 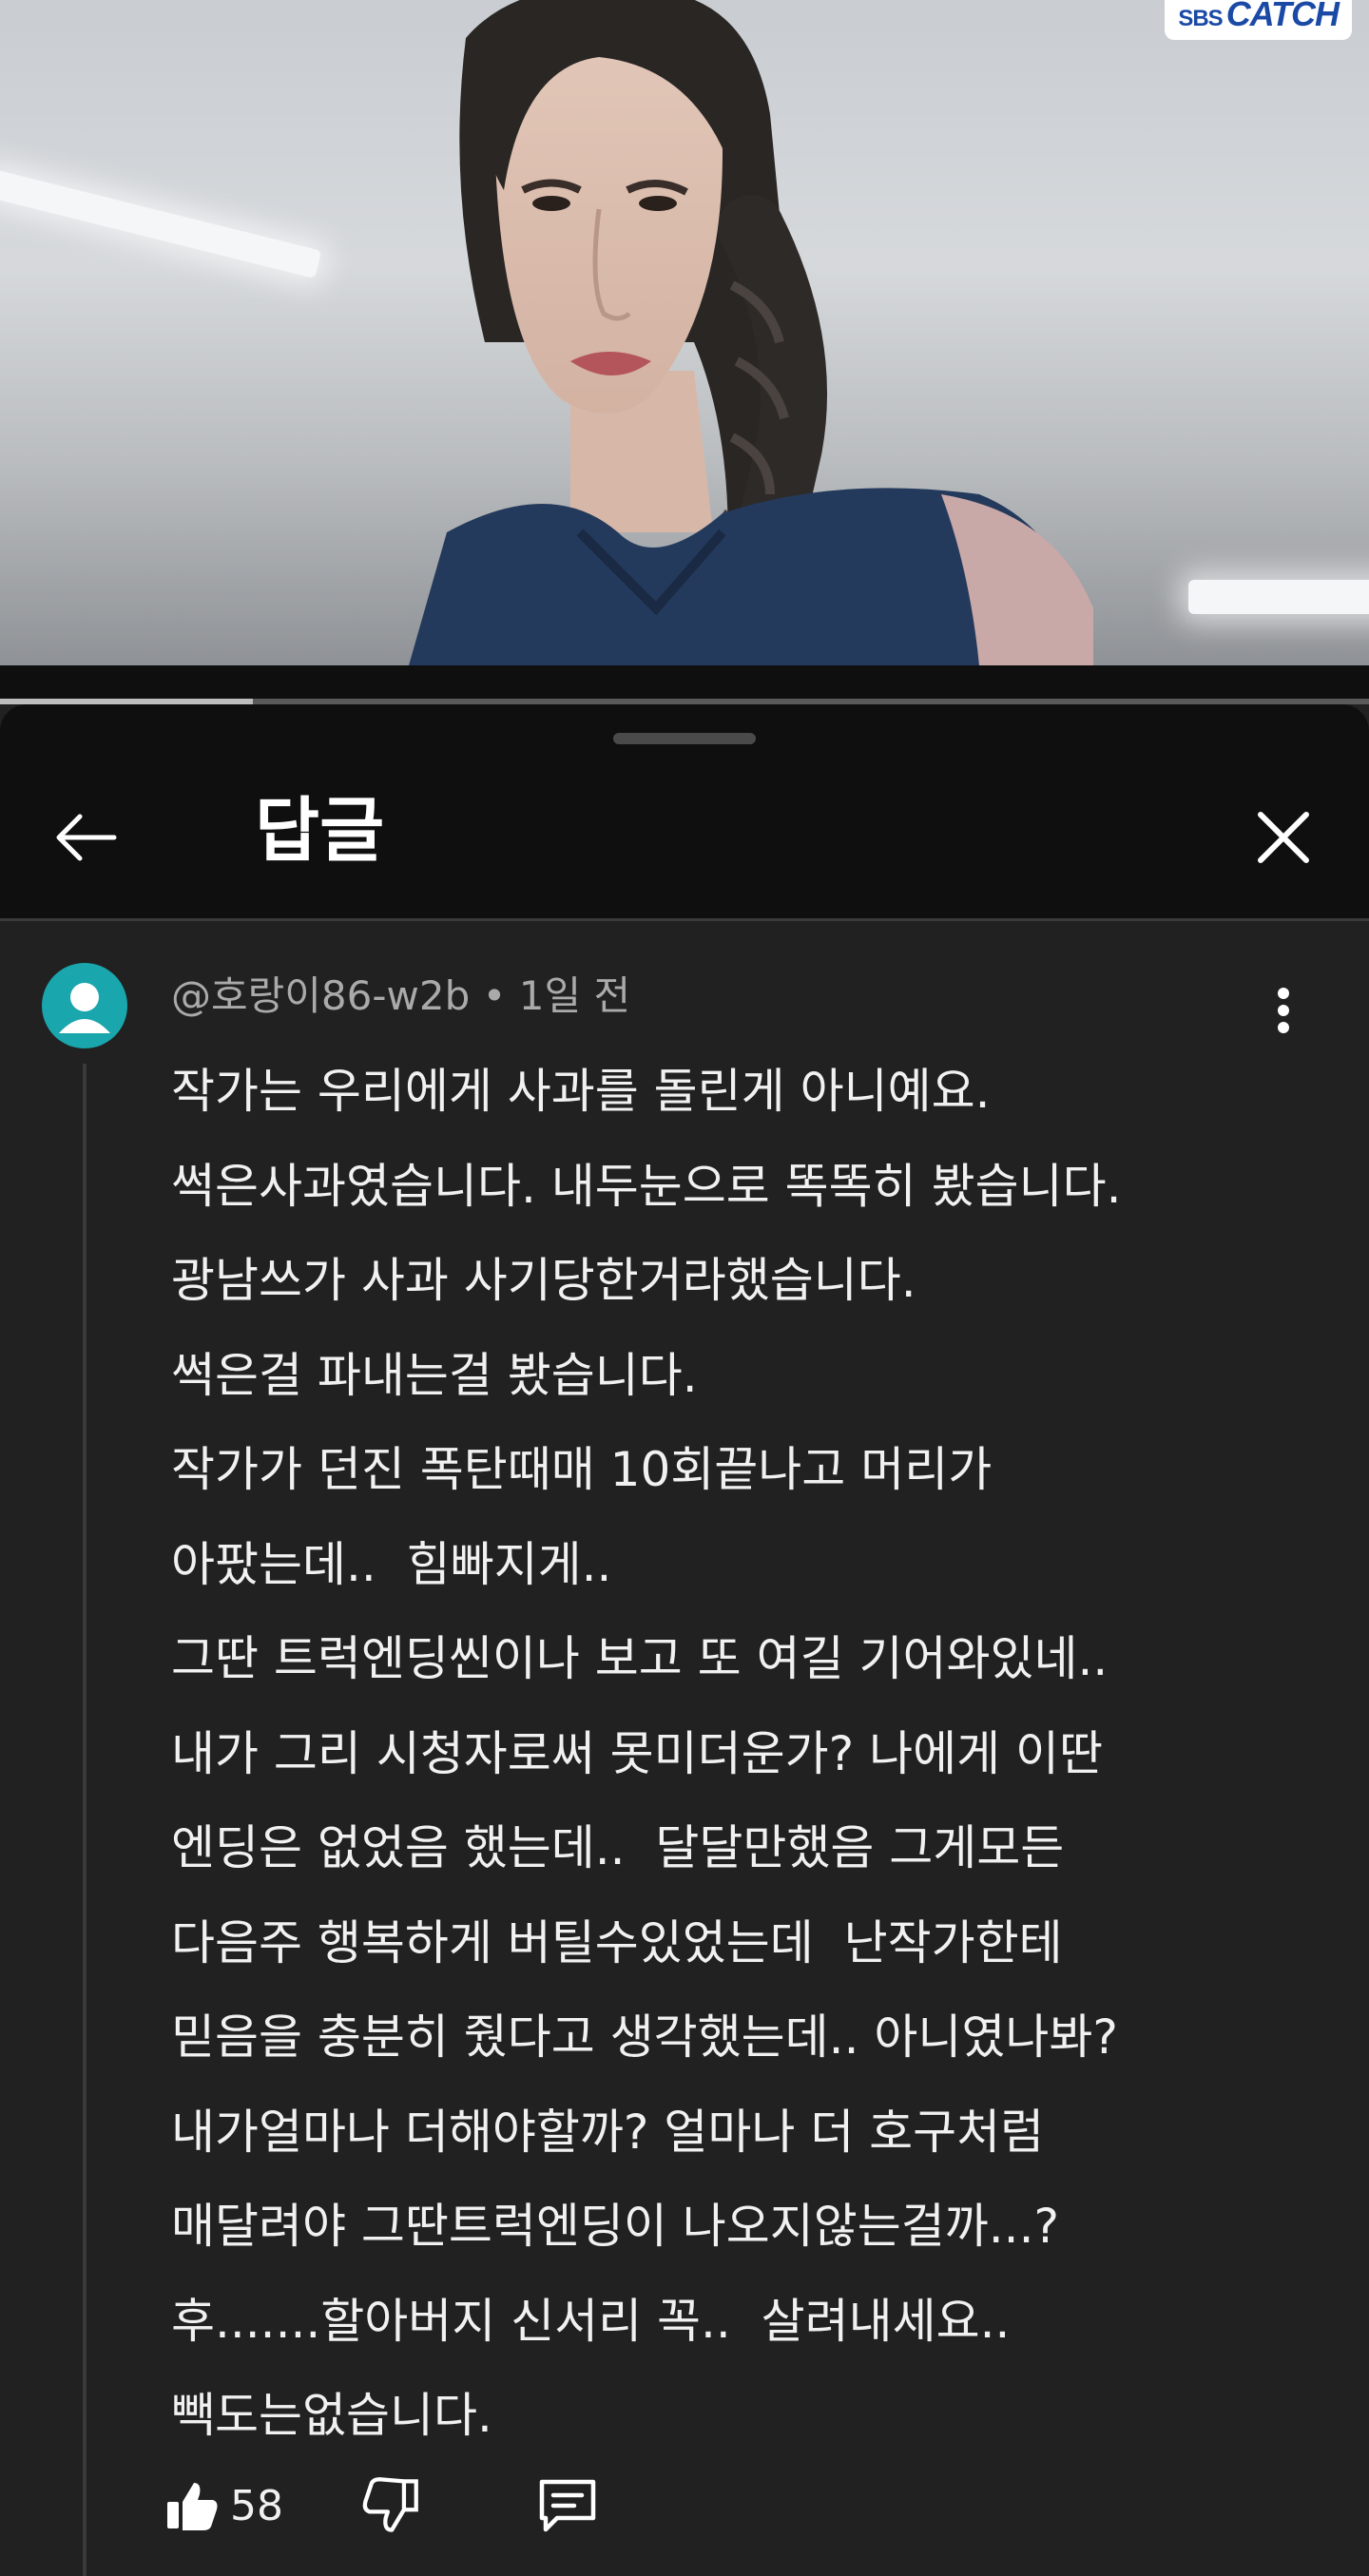 What do you see at coordinates (434, 1375) in the screenshot?
I see `comment-line: 썩은걸 파내는걸 봤습니다.` at bounding box center [434, 1375].